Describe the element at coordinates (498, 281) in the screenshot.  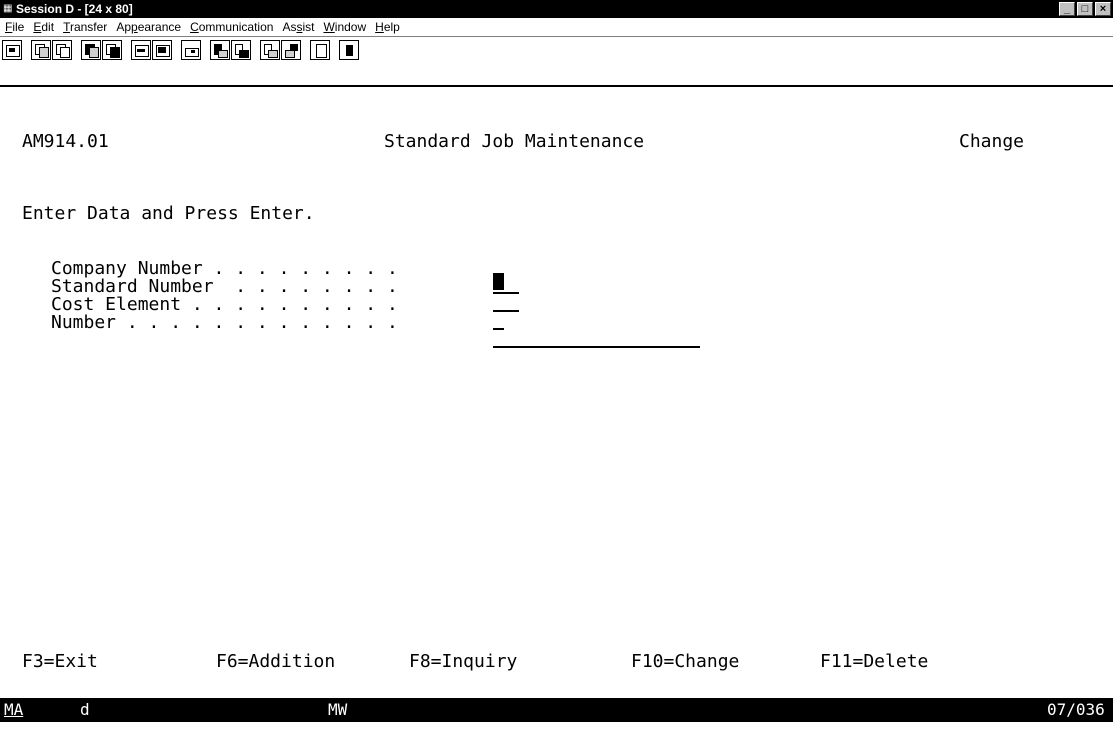
I see `text-cursor` at that location.